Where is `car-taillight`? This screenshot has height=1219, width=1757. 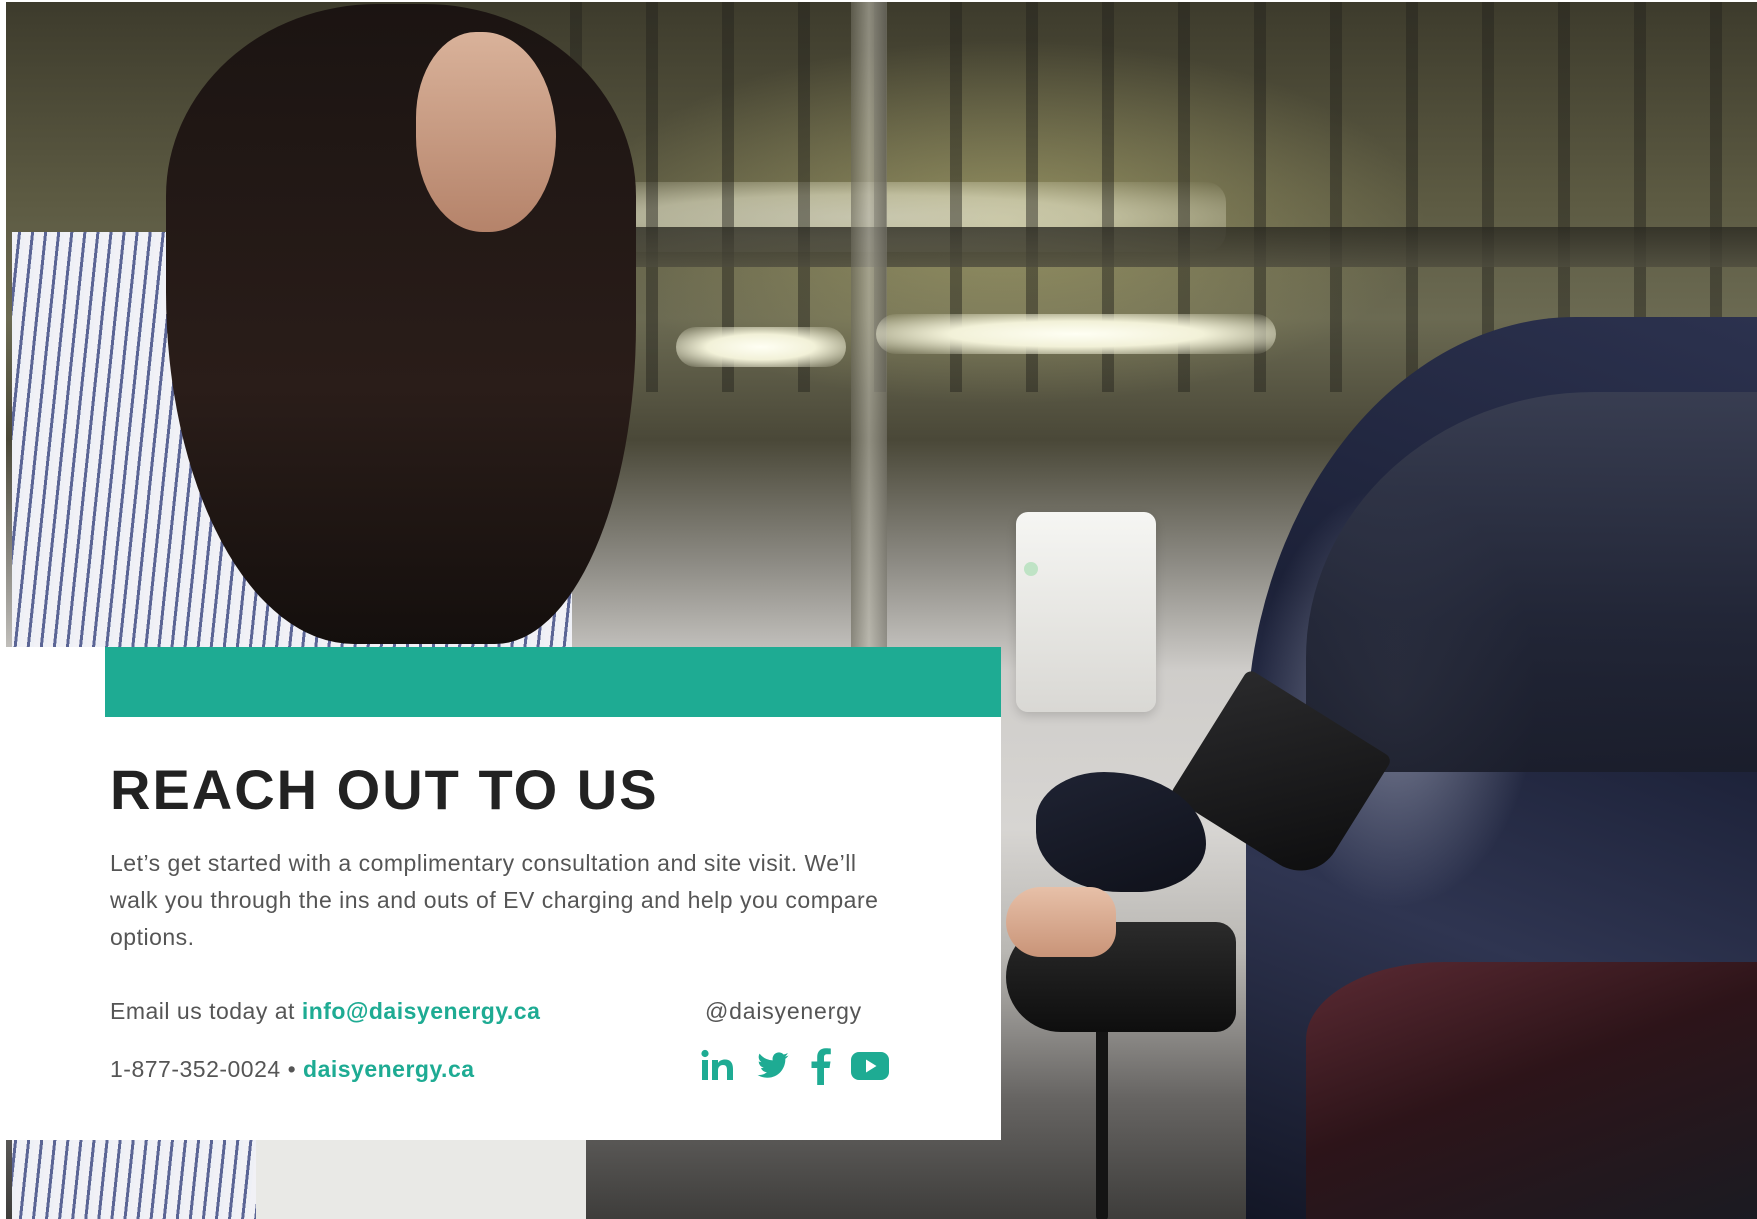 car-taillight is located at coordinates (1531, 1090).